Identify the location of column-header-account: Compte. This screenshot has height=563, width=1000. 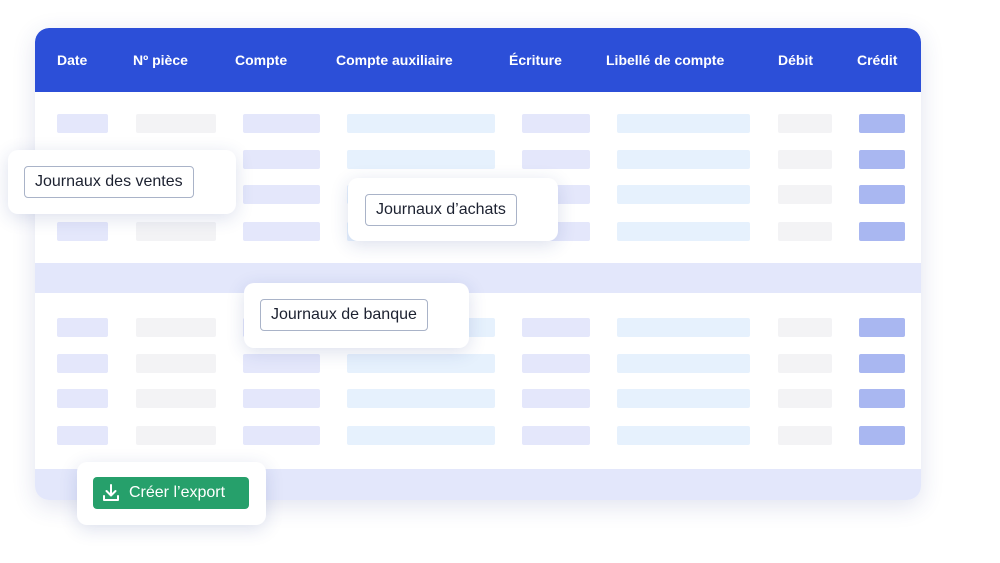
(261, 60).